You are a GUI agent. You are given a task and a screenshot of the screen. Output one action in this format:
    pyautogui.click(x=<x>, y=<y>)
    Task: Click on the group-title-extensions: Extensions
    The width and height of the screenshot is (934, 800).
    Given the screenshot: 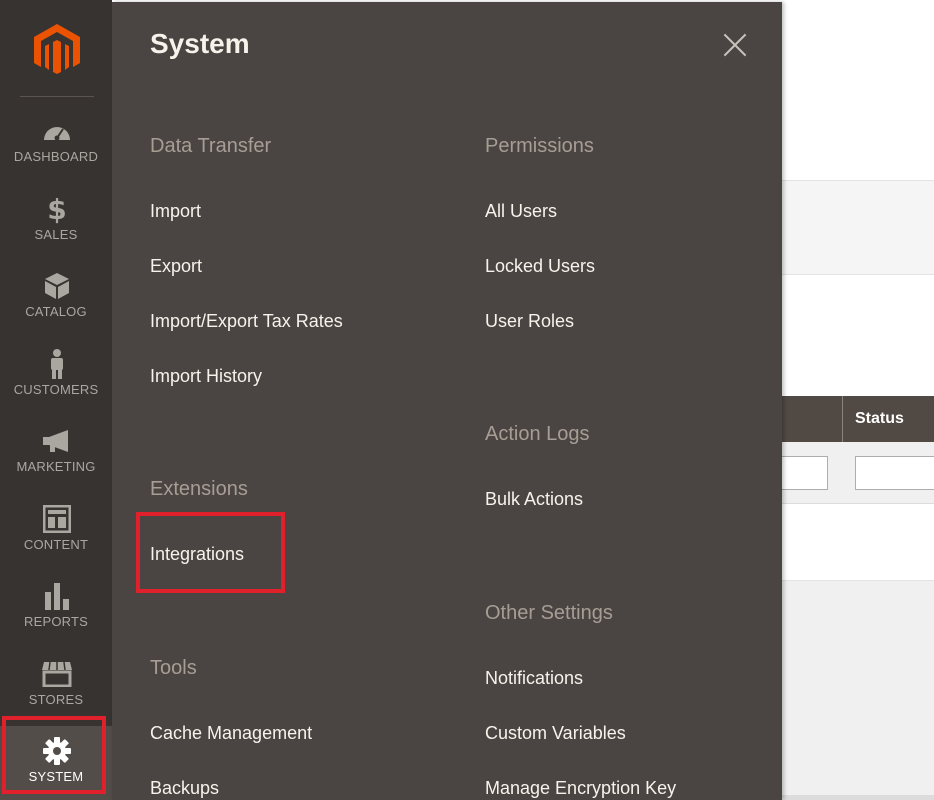 What is the action you would take?
    pyautogui.click(x=199, y=489)
    